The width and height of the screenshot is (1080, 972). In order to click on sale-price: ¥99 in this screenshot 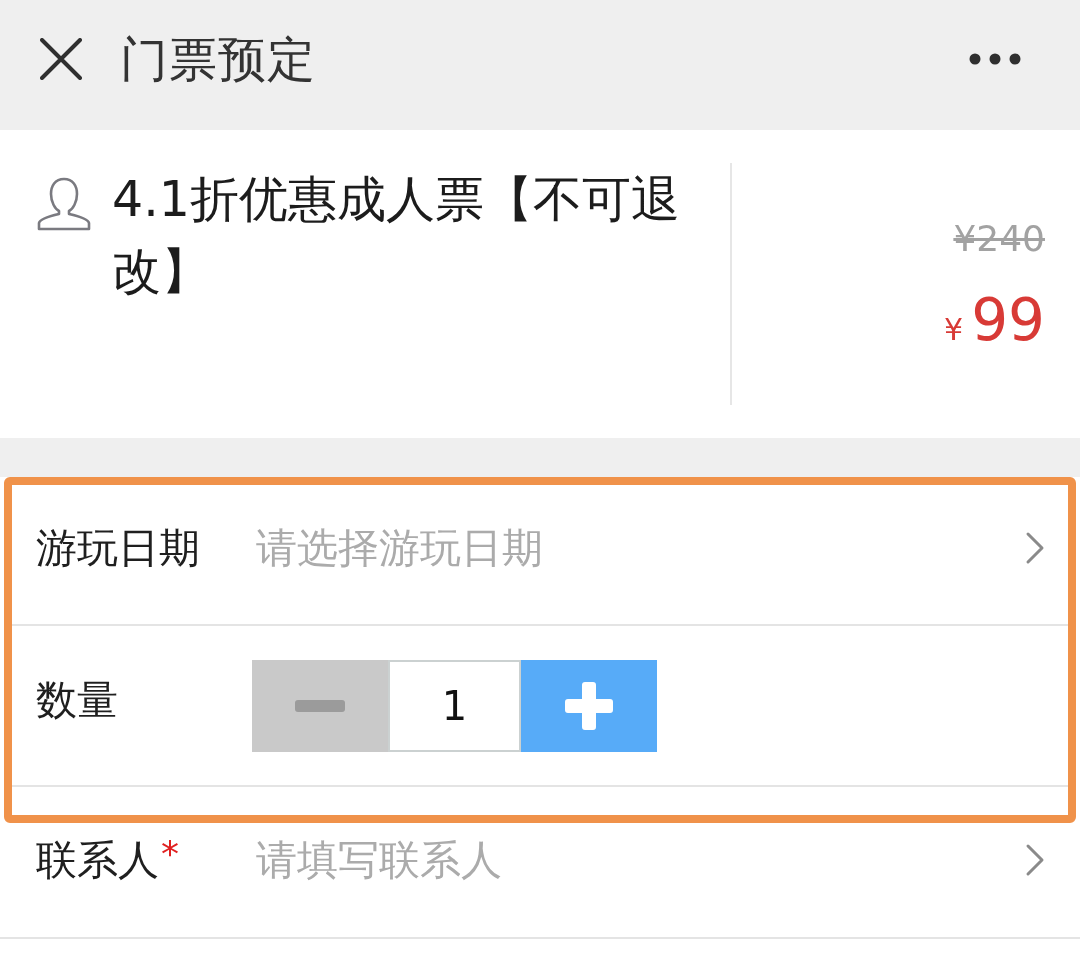, I will do `click(994, 322)`.